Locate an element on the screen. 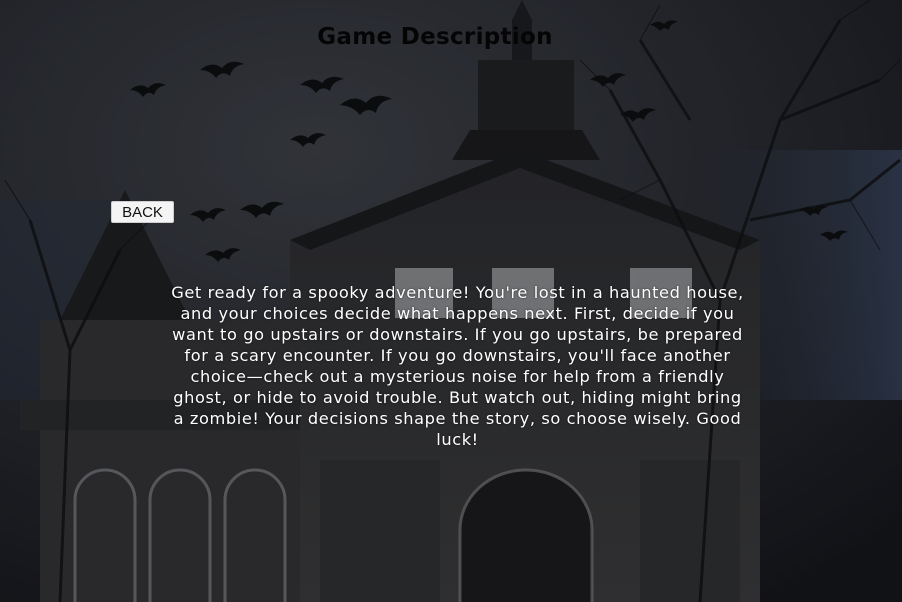 Image resolution: width=902 pixels, height=602 pixels. back-button: BACK is located at coordinates (142, 212).